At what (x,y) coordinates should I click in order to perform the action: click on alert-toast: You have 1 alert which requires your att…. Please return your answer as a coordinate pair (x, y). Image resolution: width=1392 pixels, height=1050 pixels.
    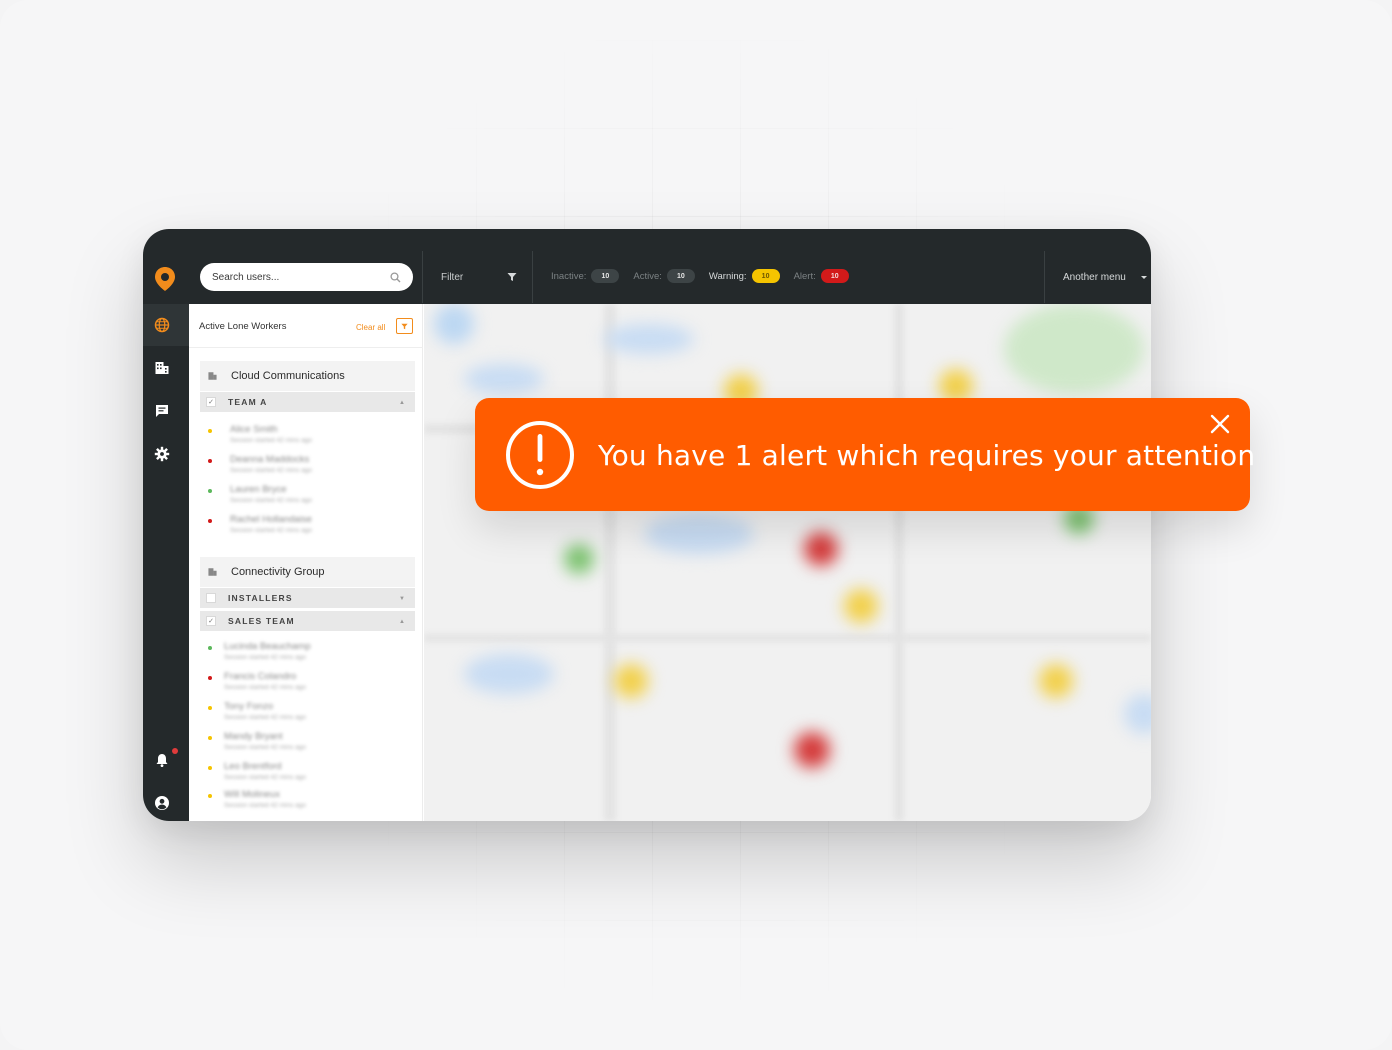
    Looking at the image, I should click on (865, 454).